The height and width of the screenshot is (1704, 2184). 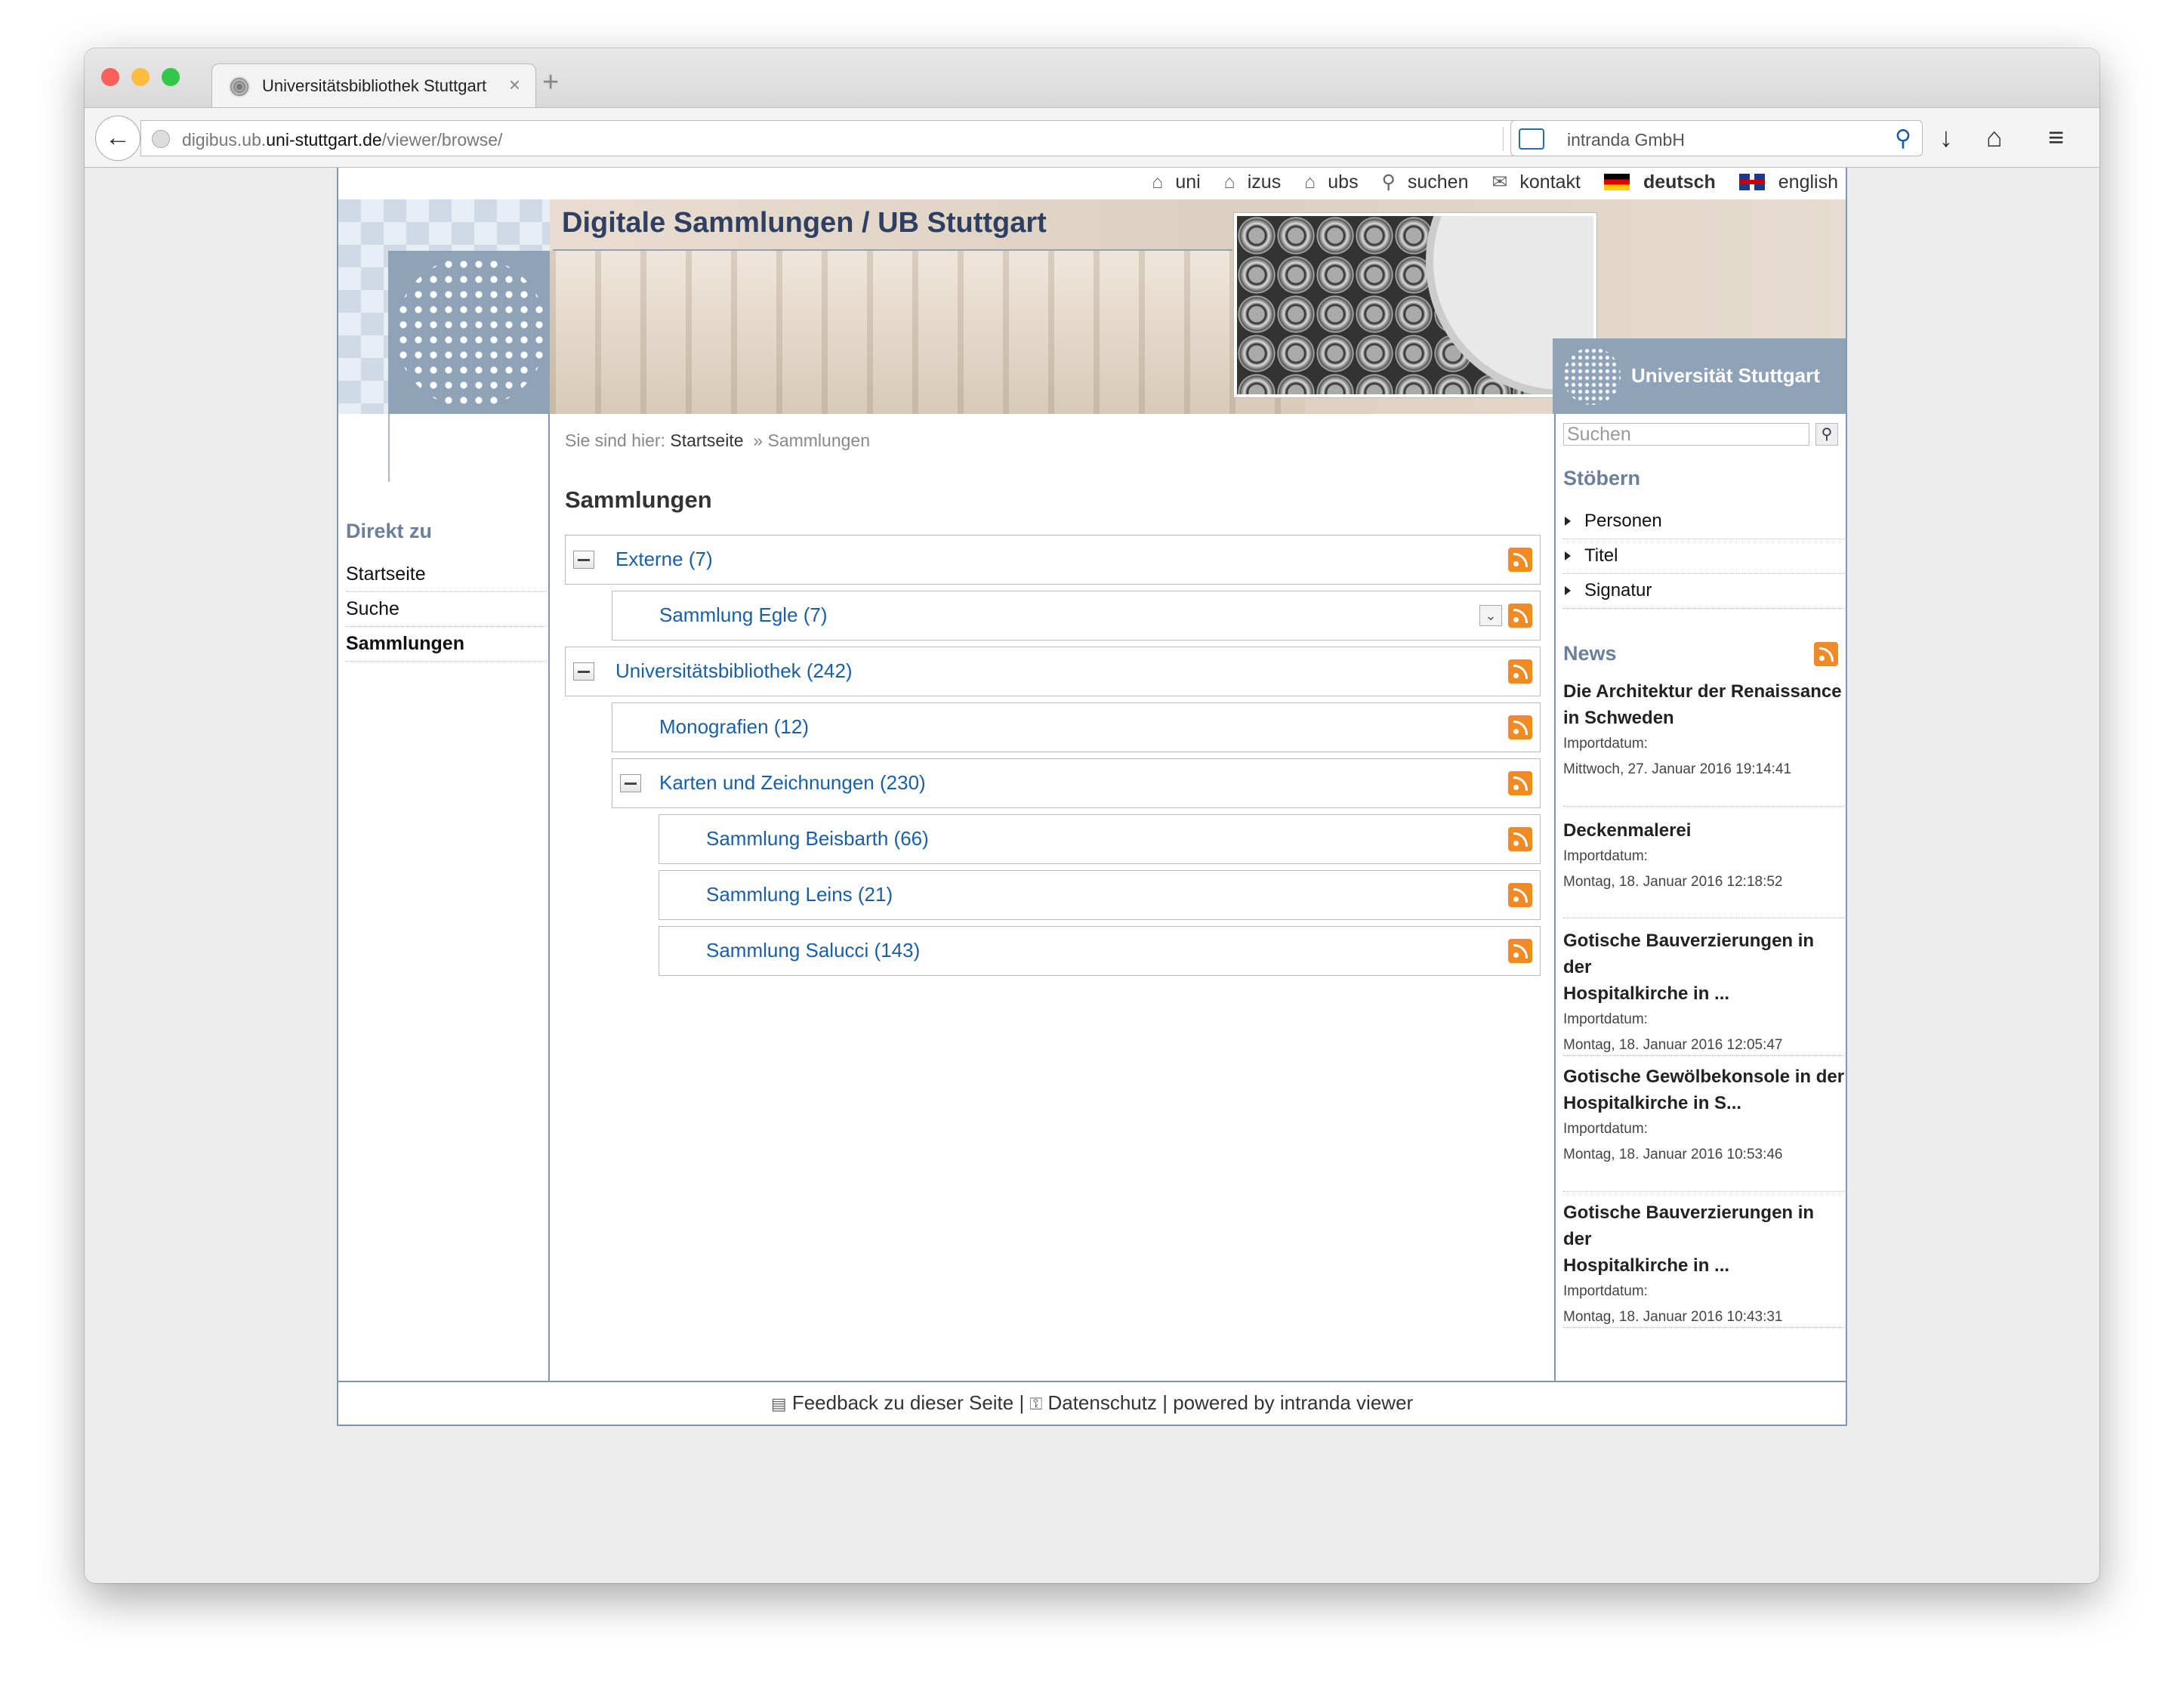 What do you see at coordinates (1705, 522) in the screenshot?
I see `browse-item-personen: Personen` at bounding box center [1705, 522].